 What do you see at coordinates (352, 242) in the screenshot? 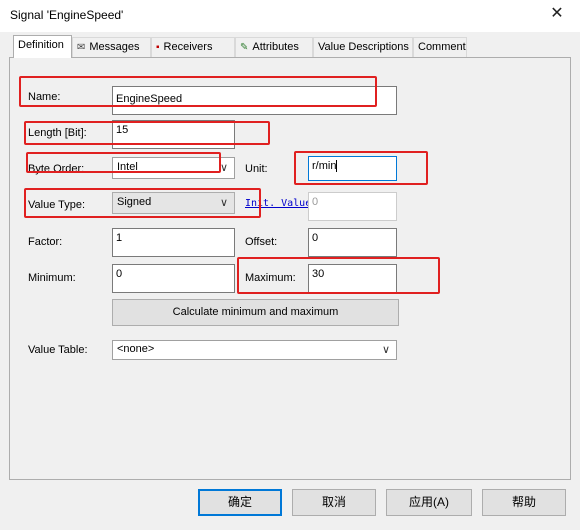
I see `offset-input: 0` at bounding box center [352, 242].